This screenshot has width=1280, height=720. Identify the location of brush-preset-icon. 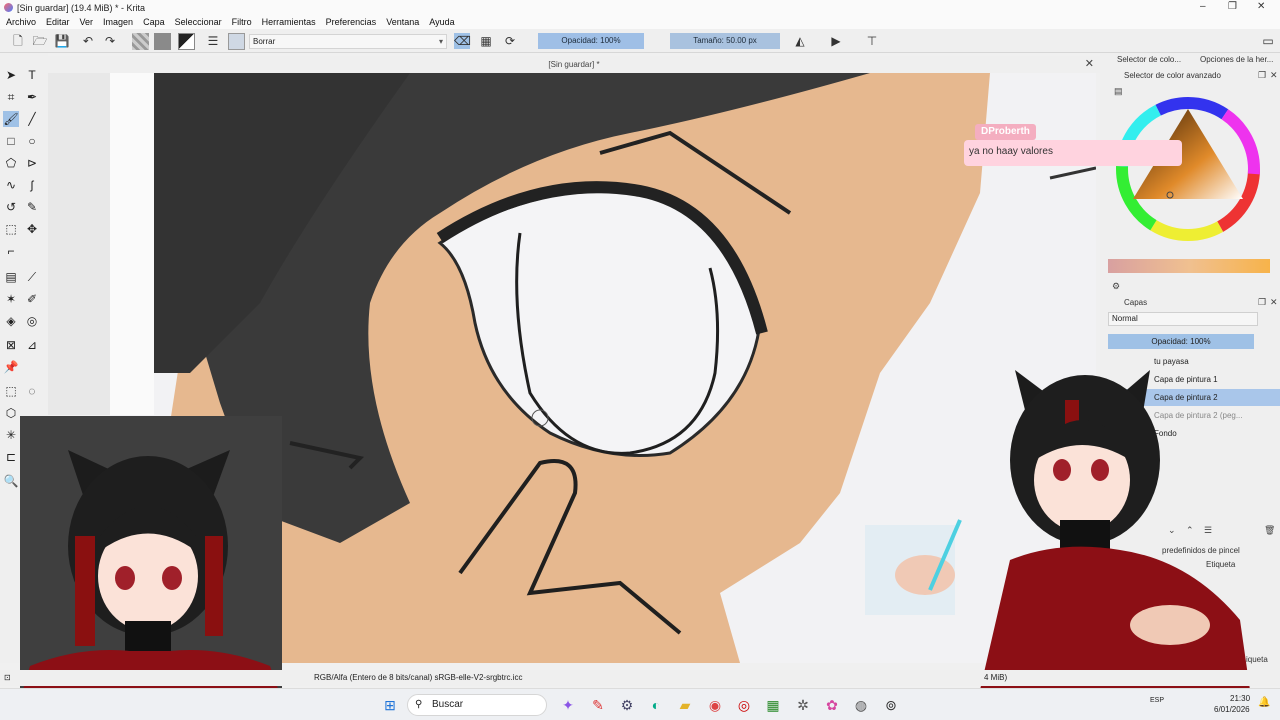
(236, 41).